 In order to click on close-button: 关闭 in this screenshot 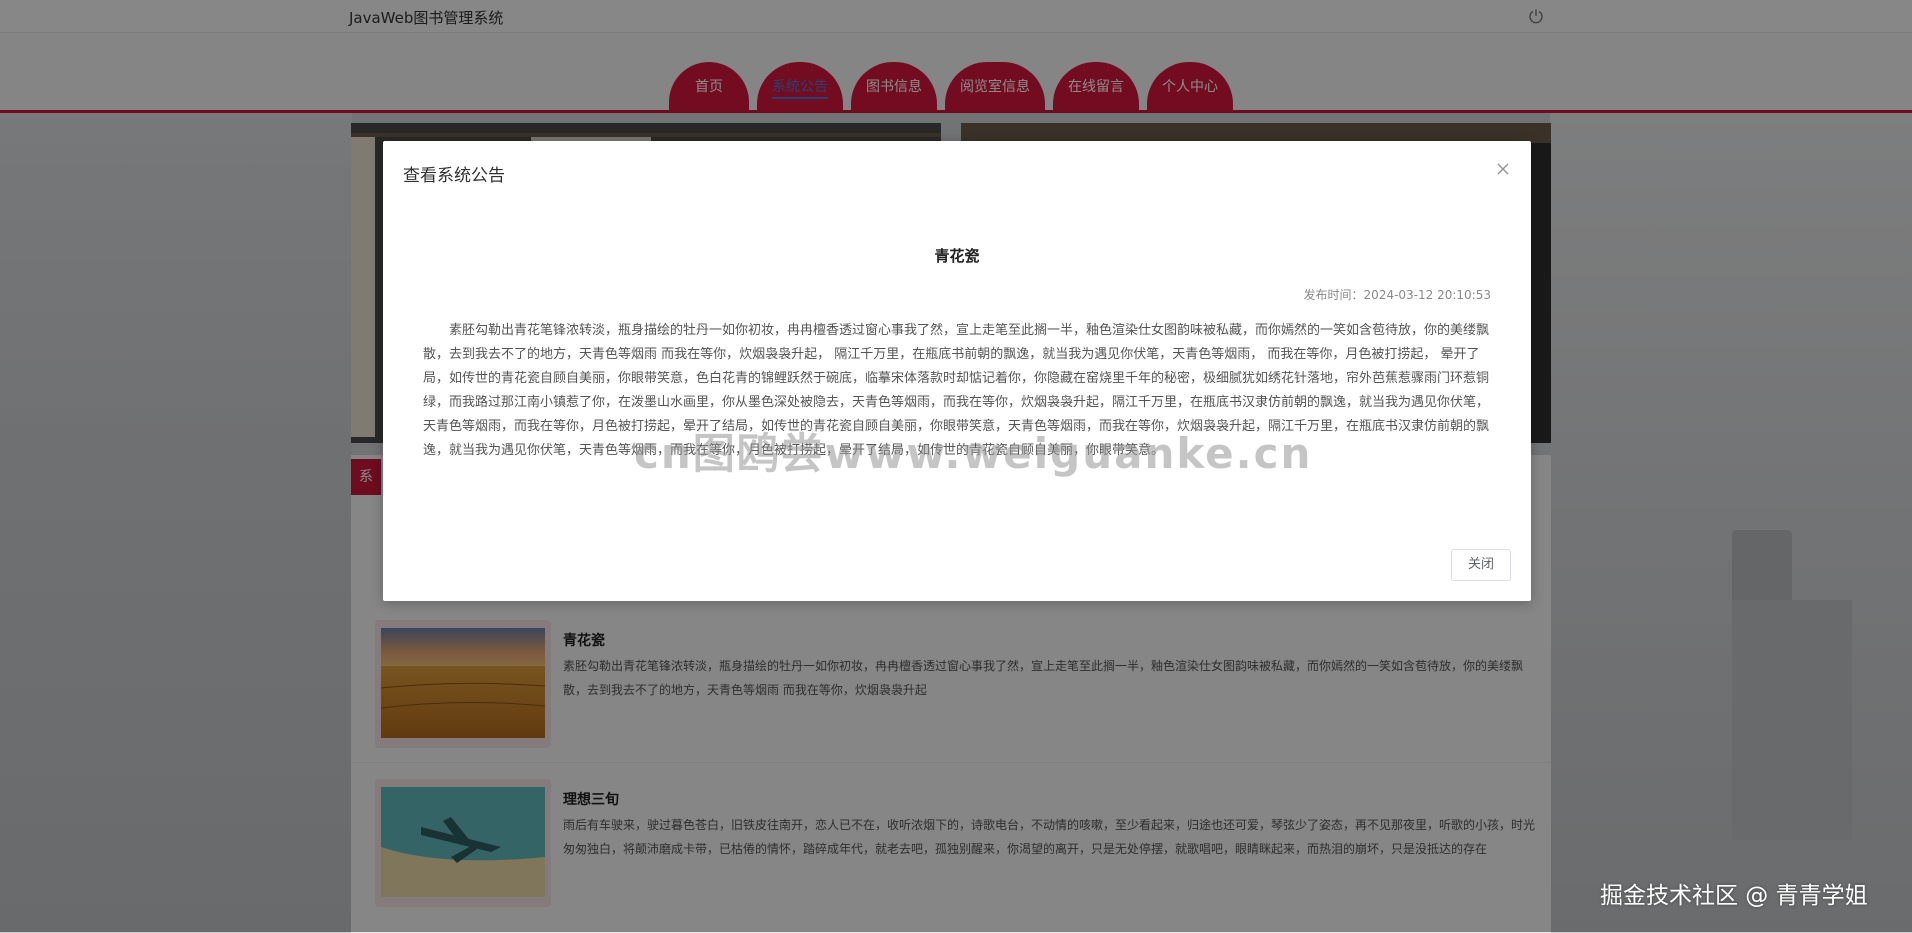, I will do `click(1481, 565)`.